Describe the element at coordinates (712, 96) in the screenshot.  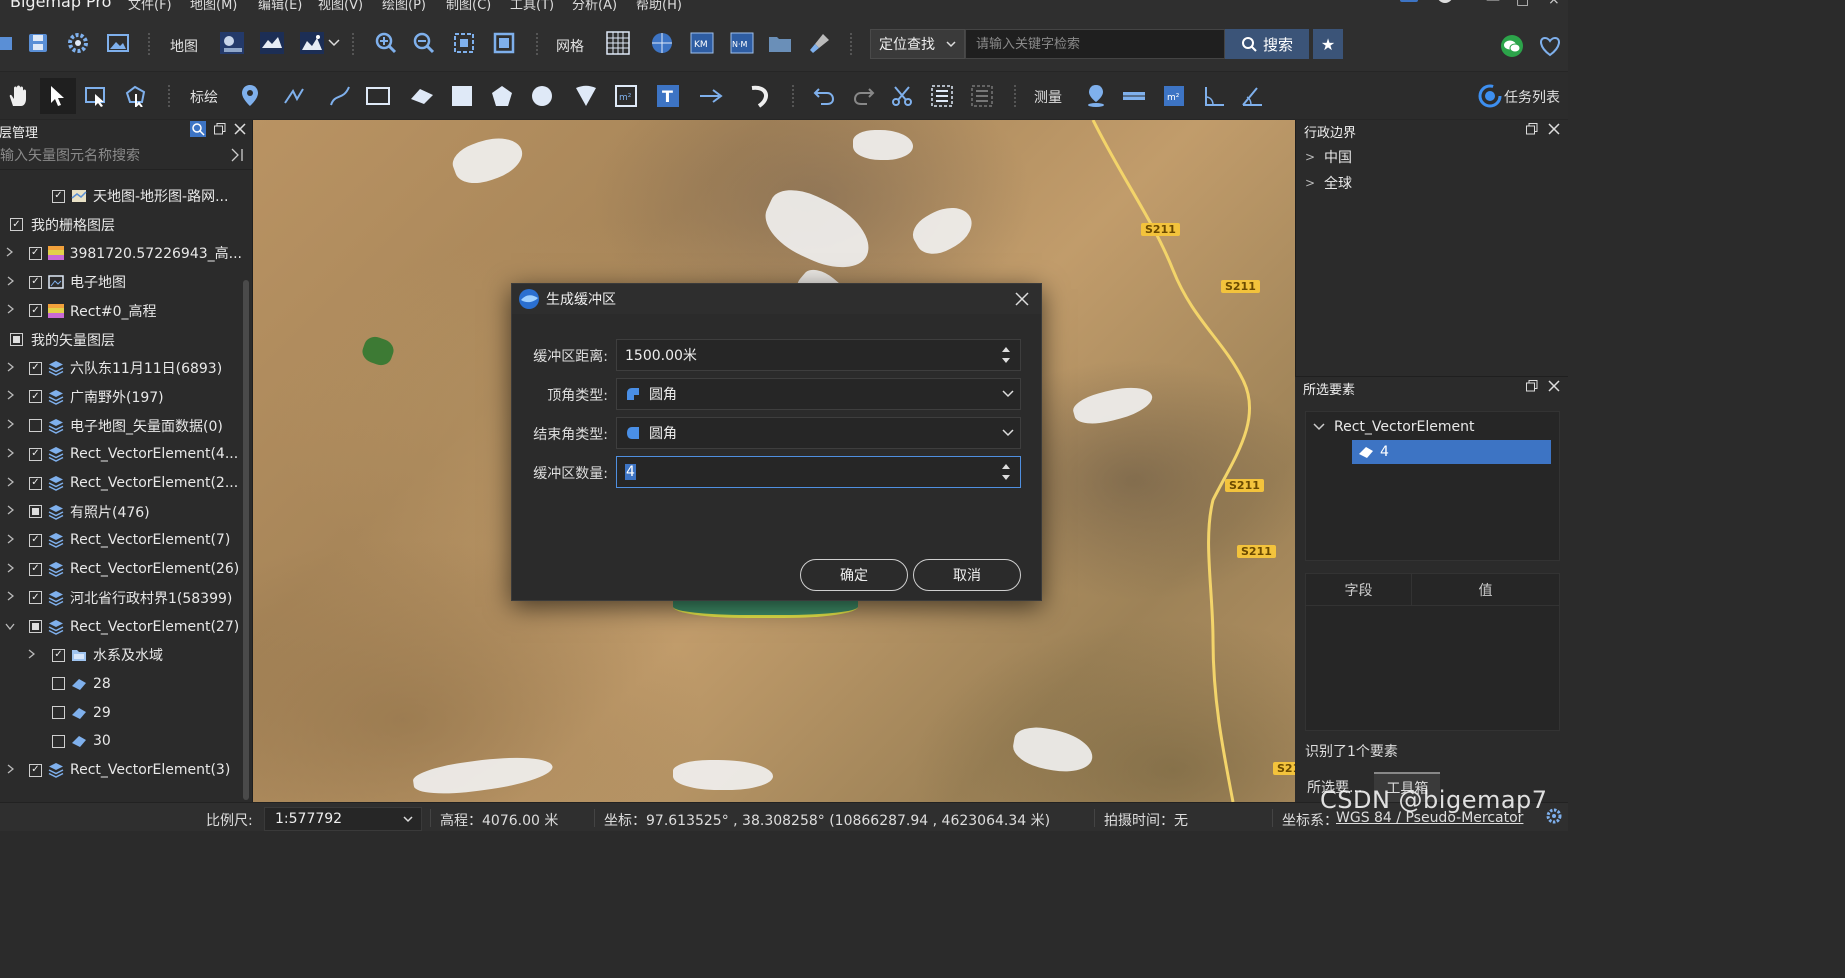
I see `arrow-icon` at that location.